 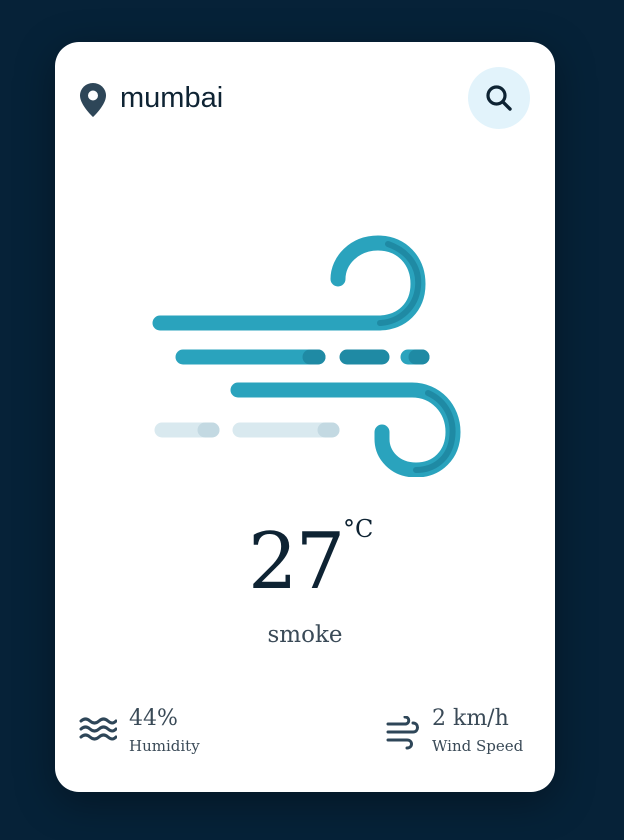 I want to click on wind-illustration, so click(x=306, y=356).